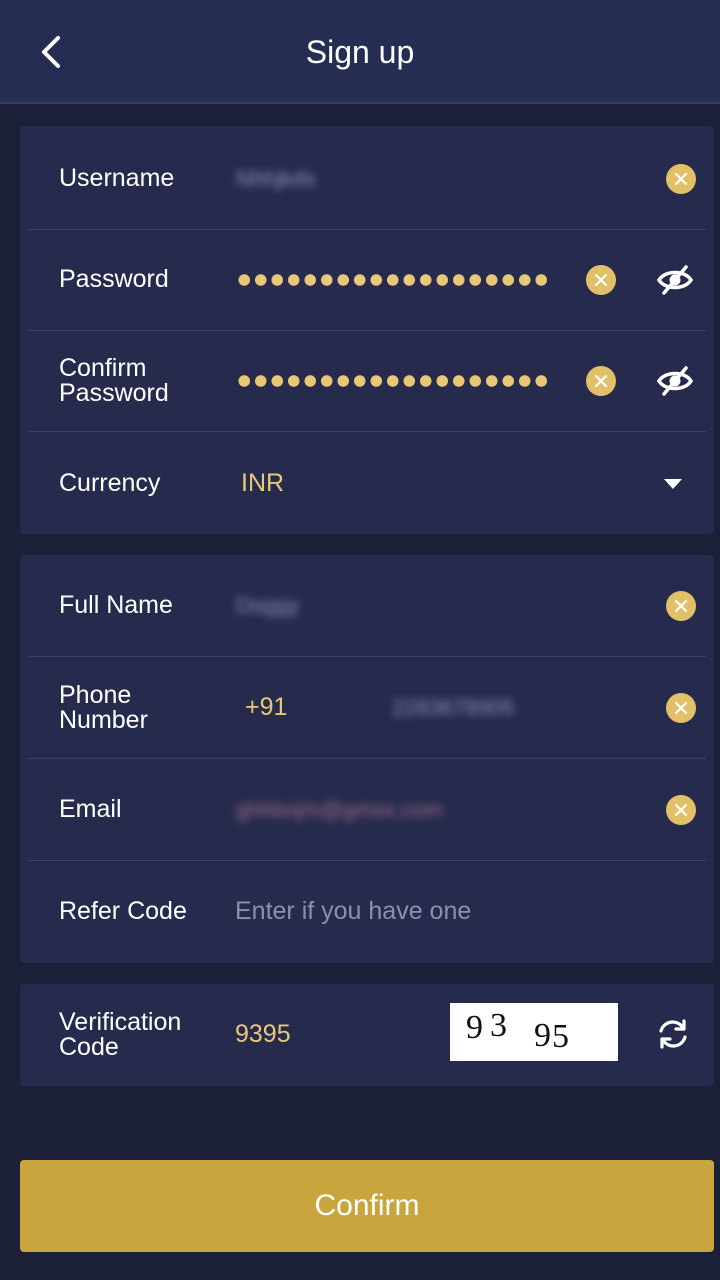  I want to click on username-label: Username, so click(117, 178).